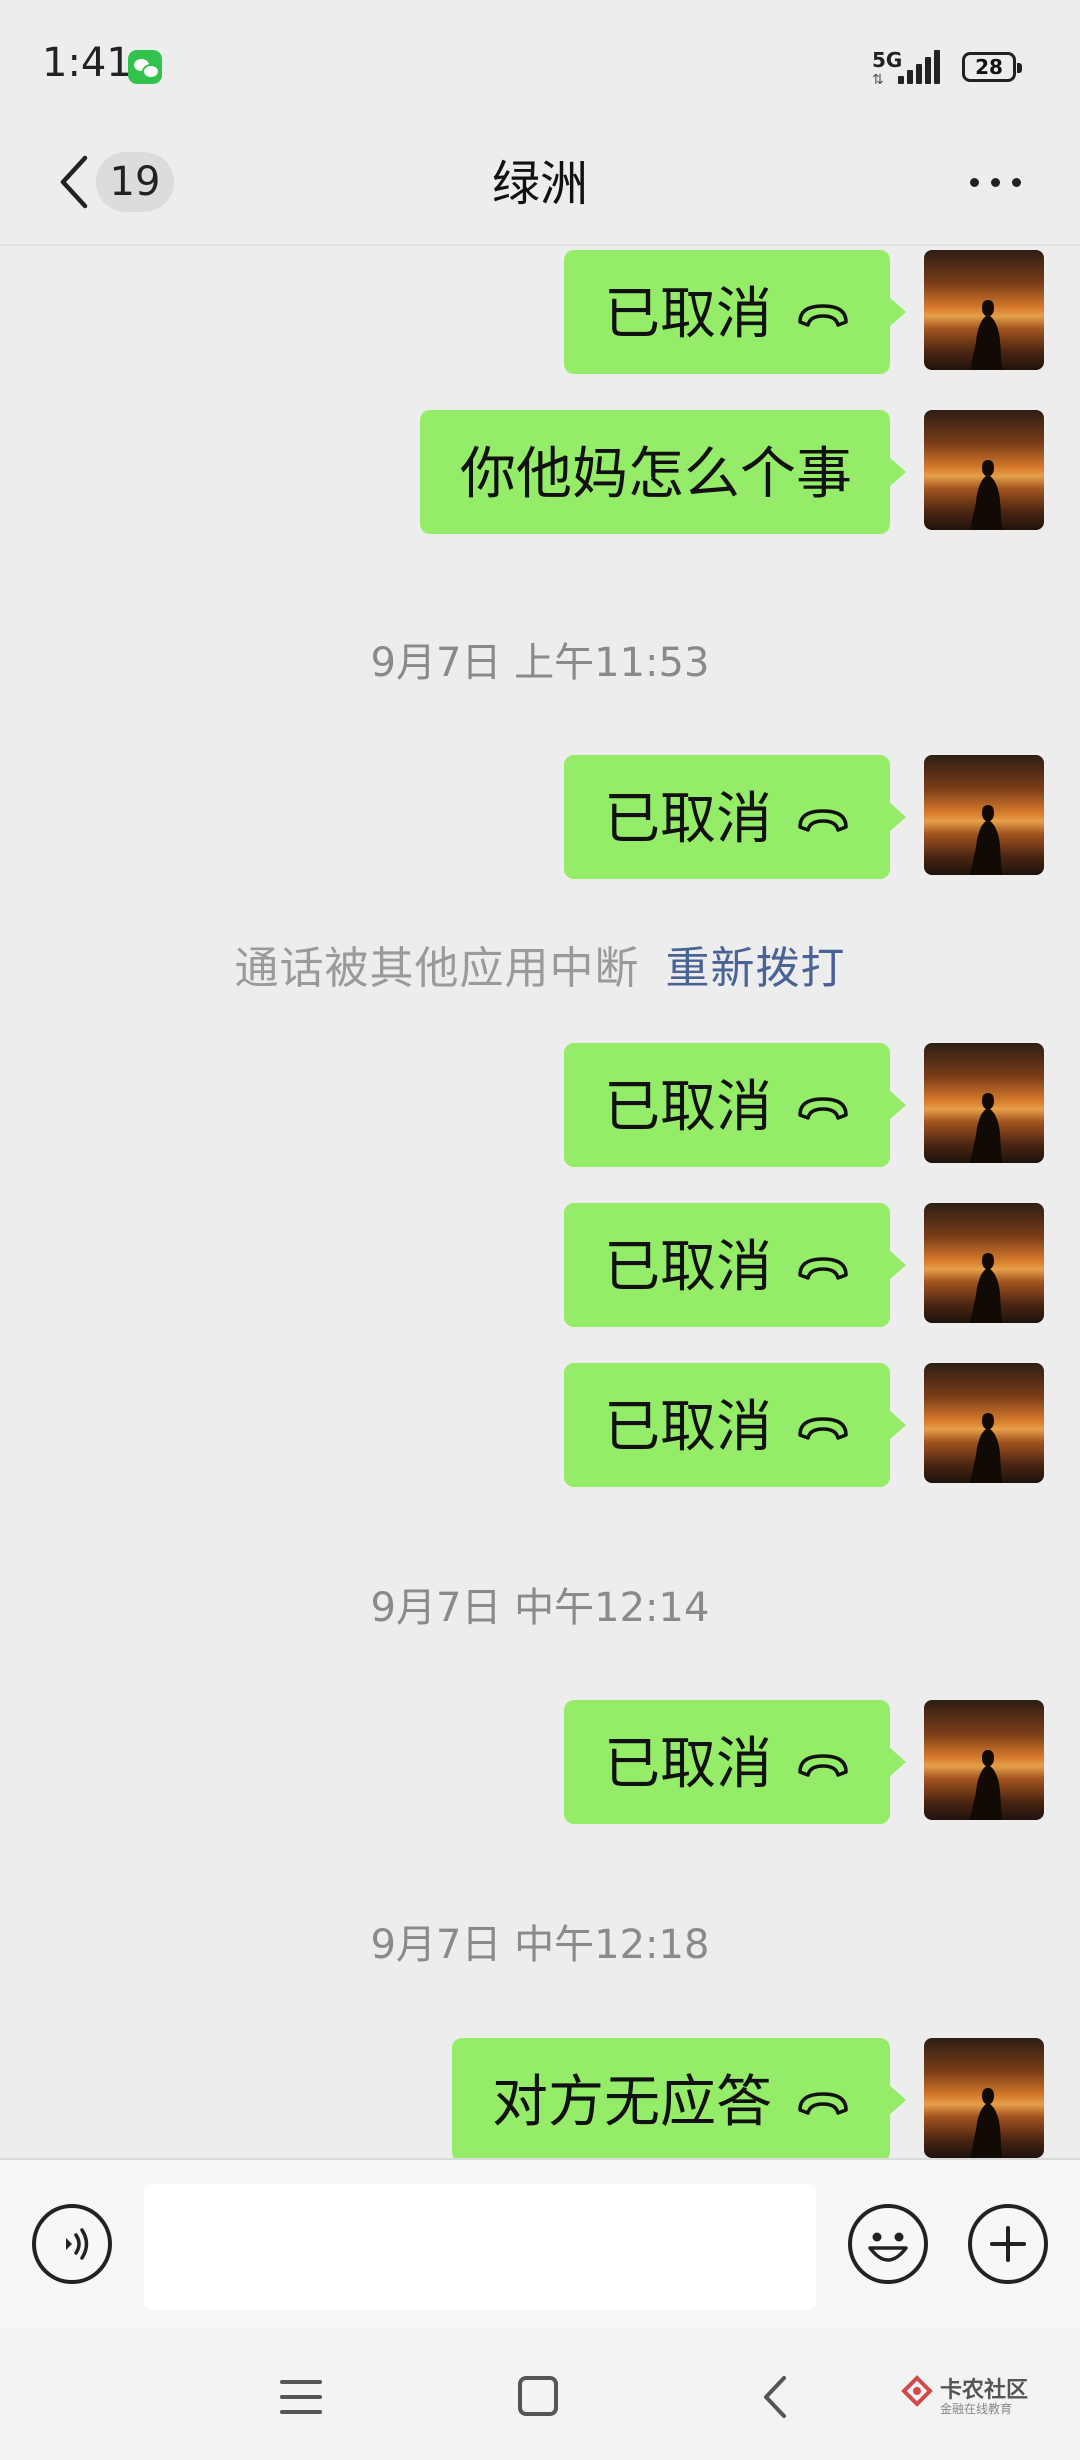 Image resolution: width=1080 pixels, height=2460 pixels. Describe the element at coordinates (656, 474) in the screenshot. I see `message-text: 你他妈怎么个事` at that location.